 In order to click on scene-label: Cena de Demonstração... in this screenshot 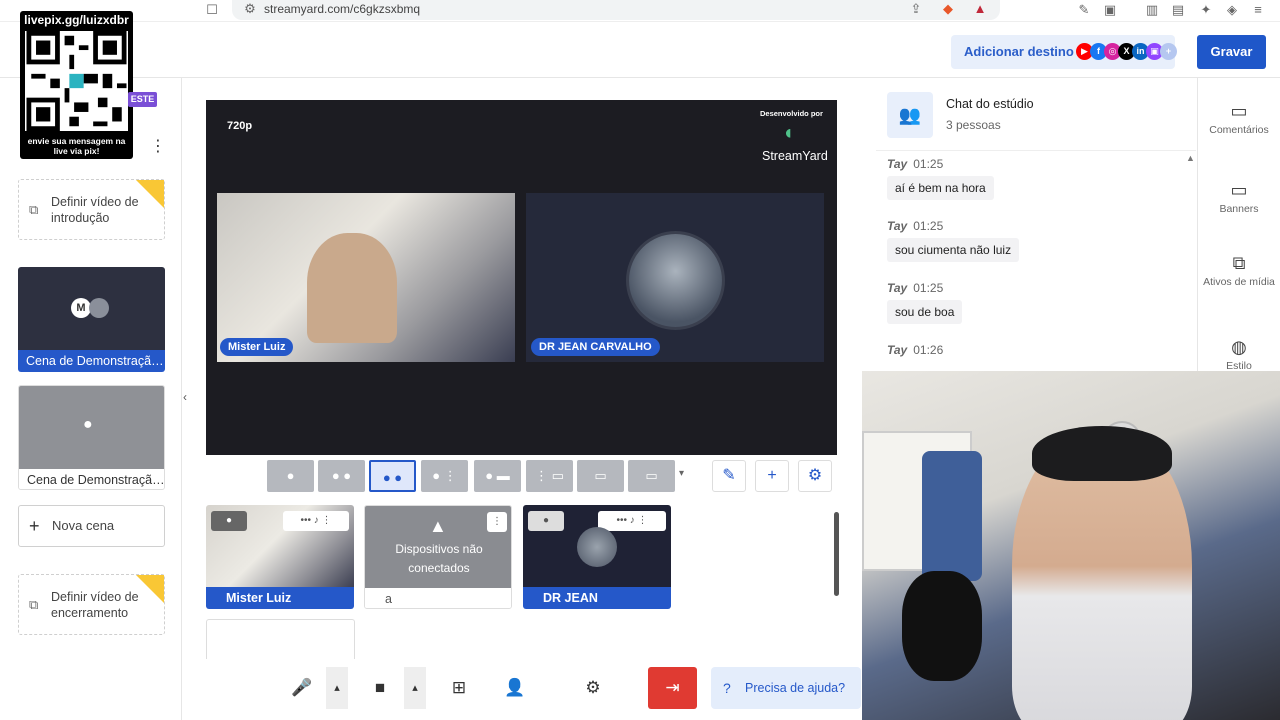, I will do `click(91, 479)`.